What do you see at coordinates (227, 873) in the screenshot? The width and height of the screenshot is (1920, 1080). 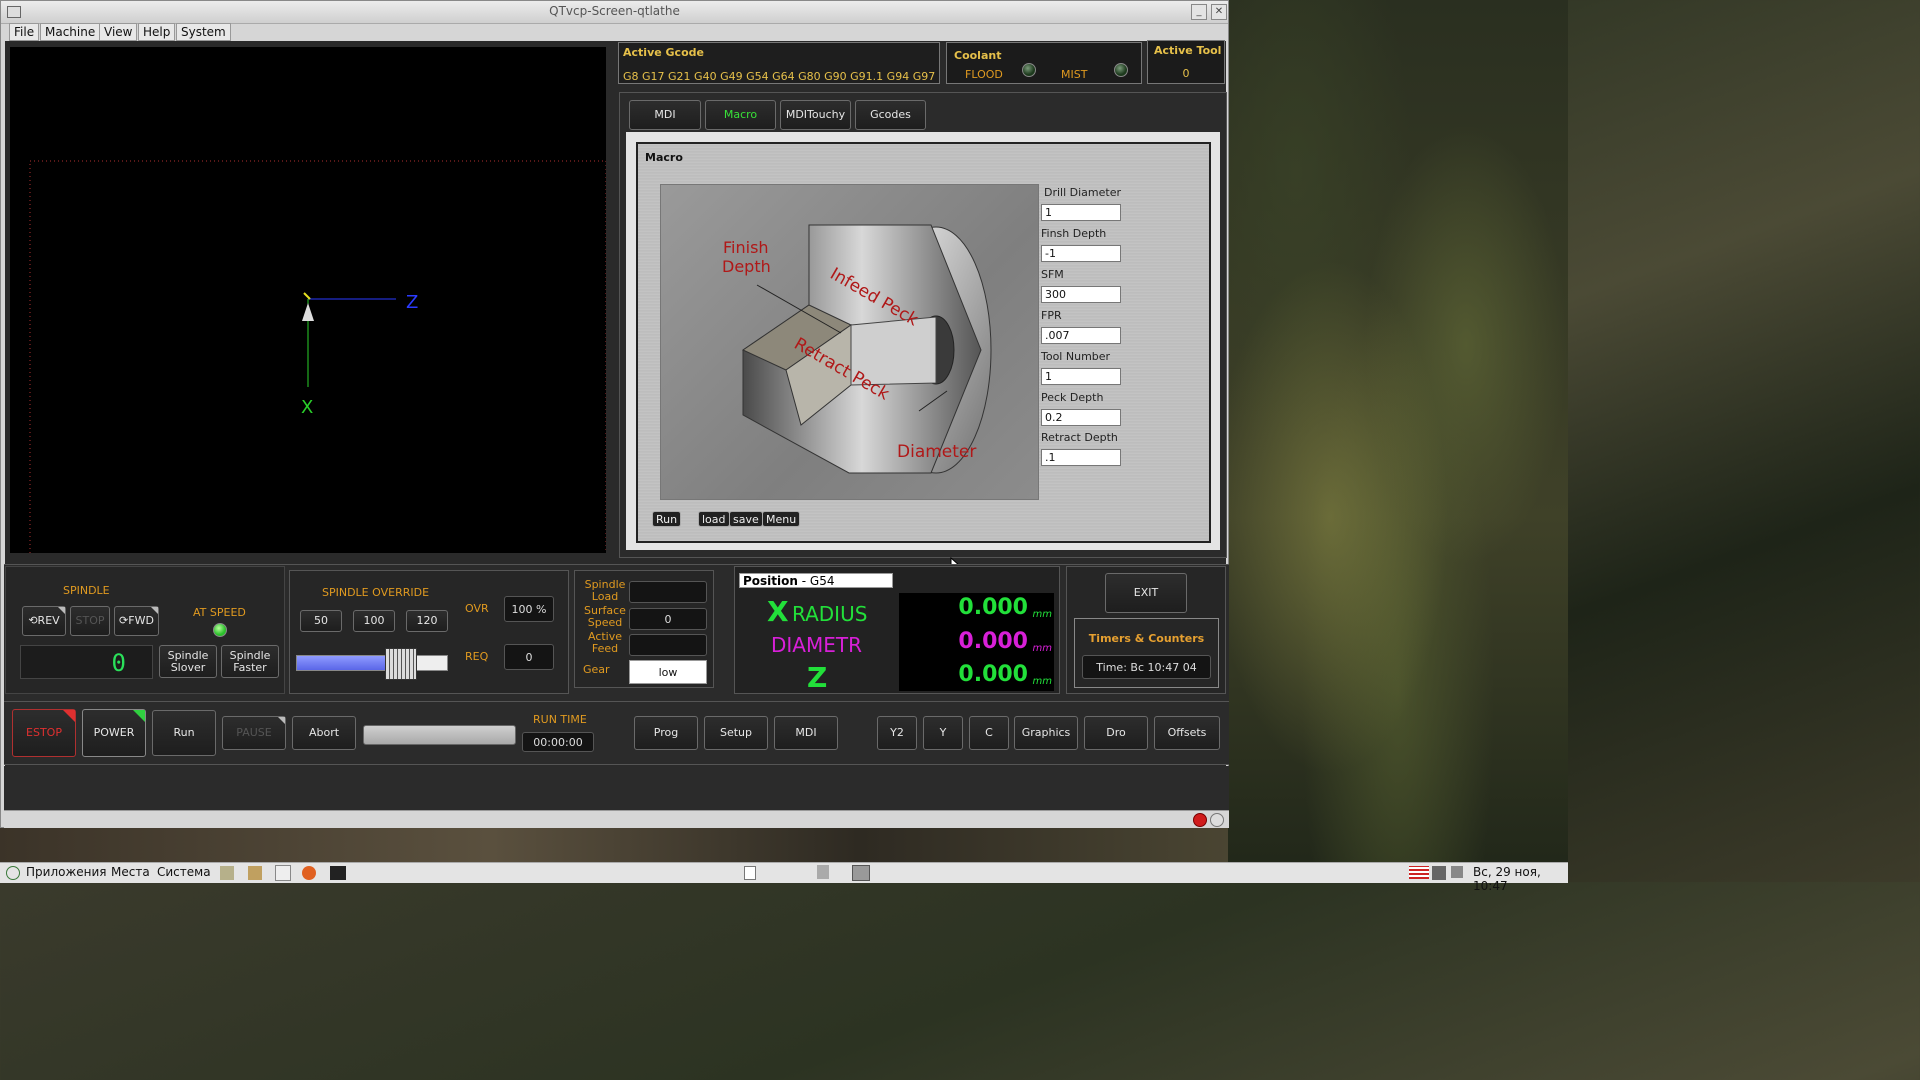 I see `hammer-icon` at bounding box center [227, 873].